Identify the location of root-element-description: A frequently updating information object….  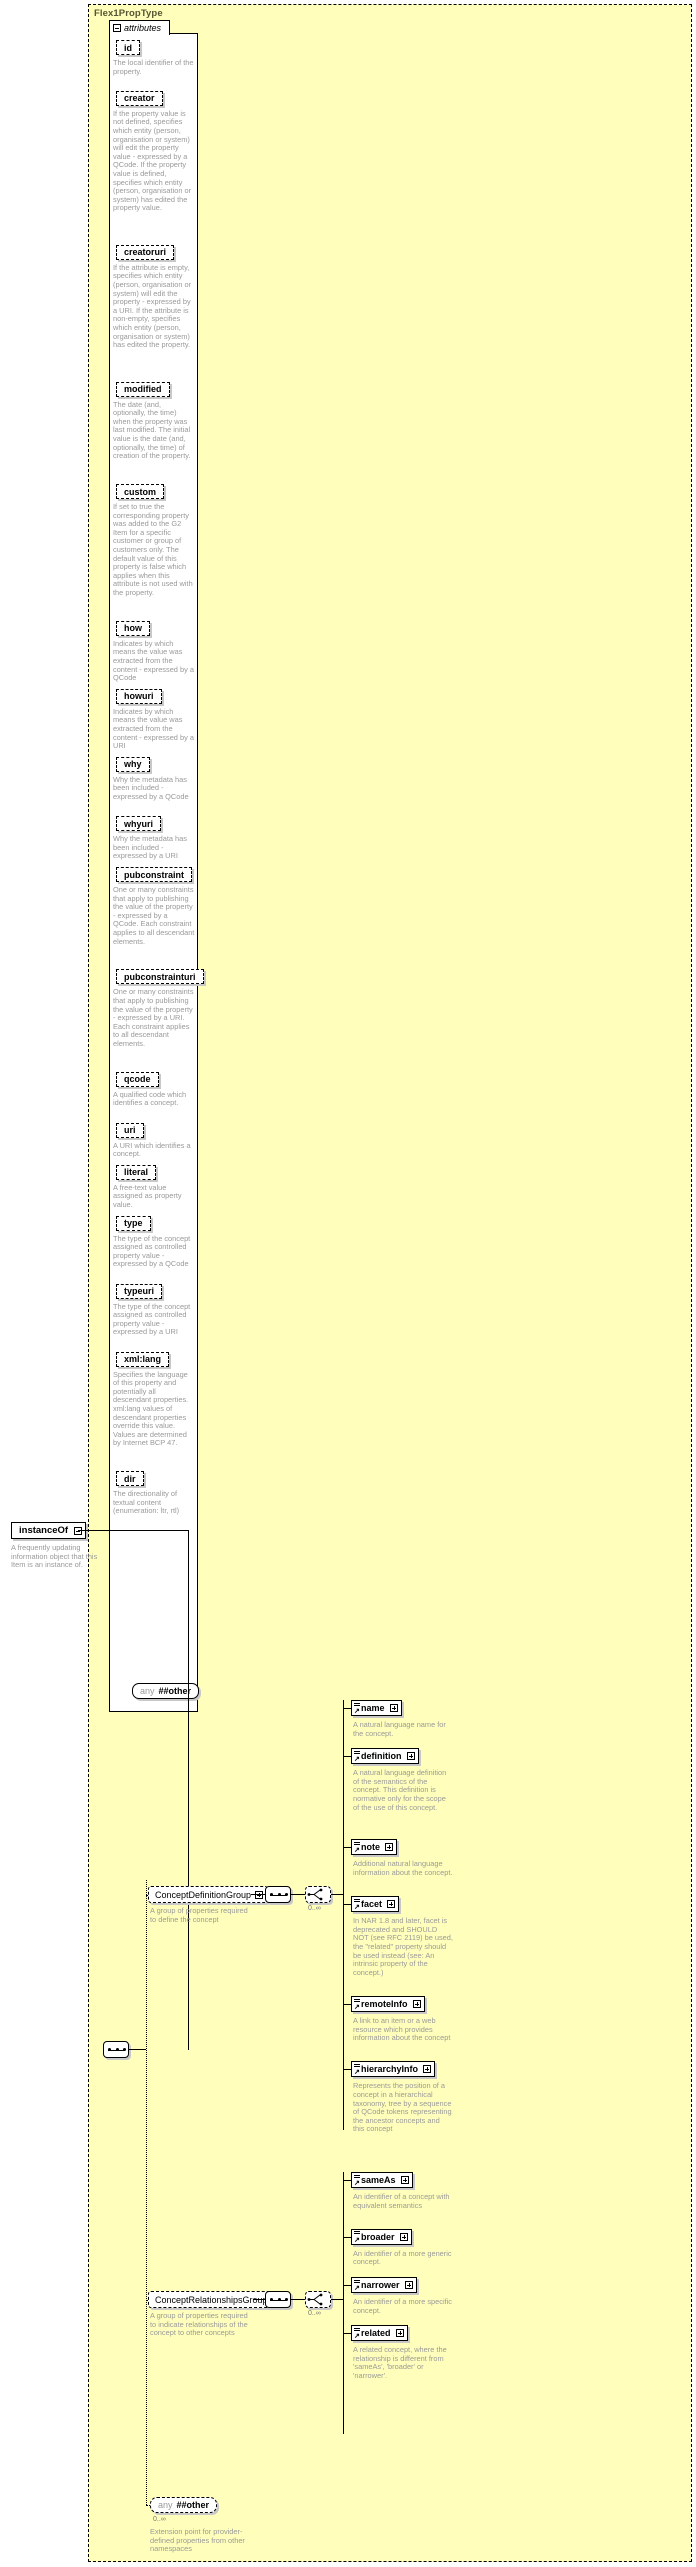
(54, 1556).